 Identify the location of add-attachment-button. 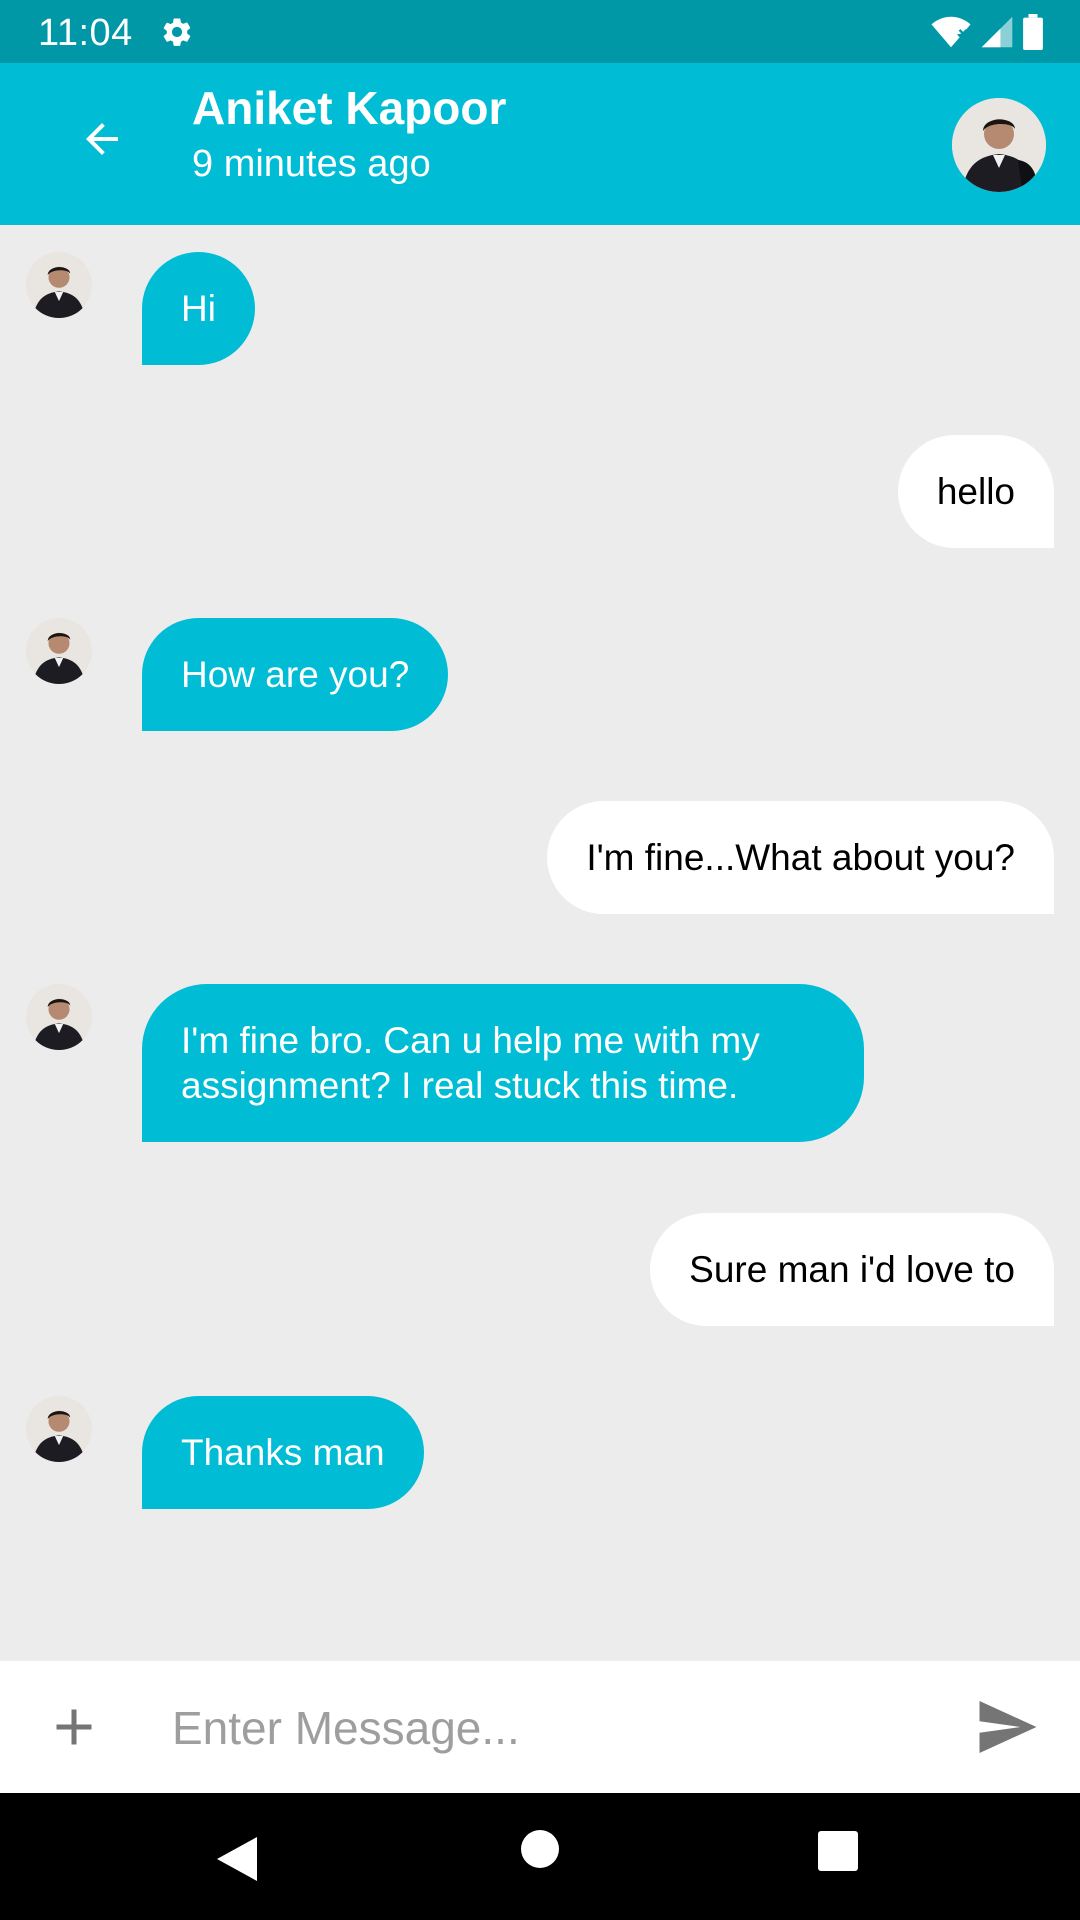
(74, 1727).